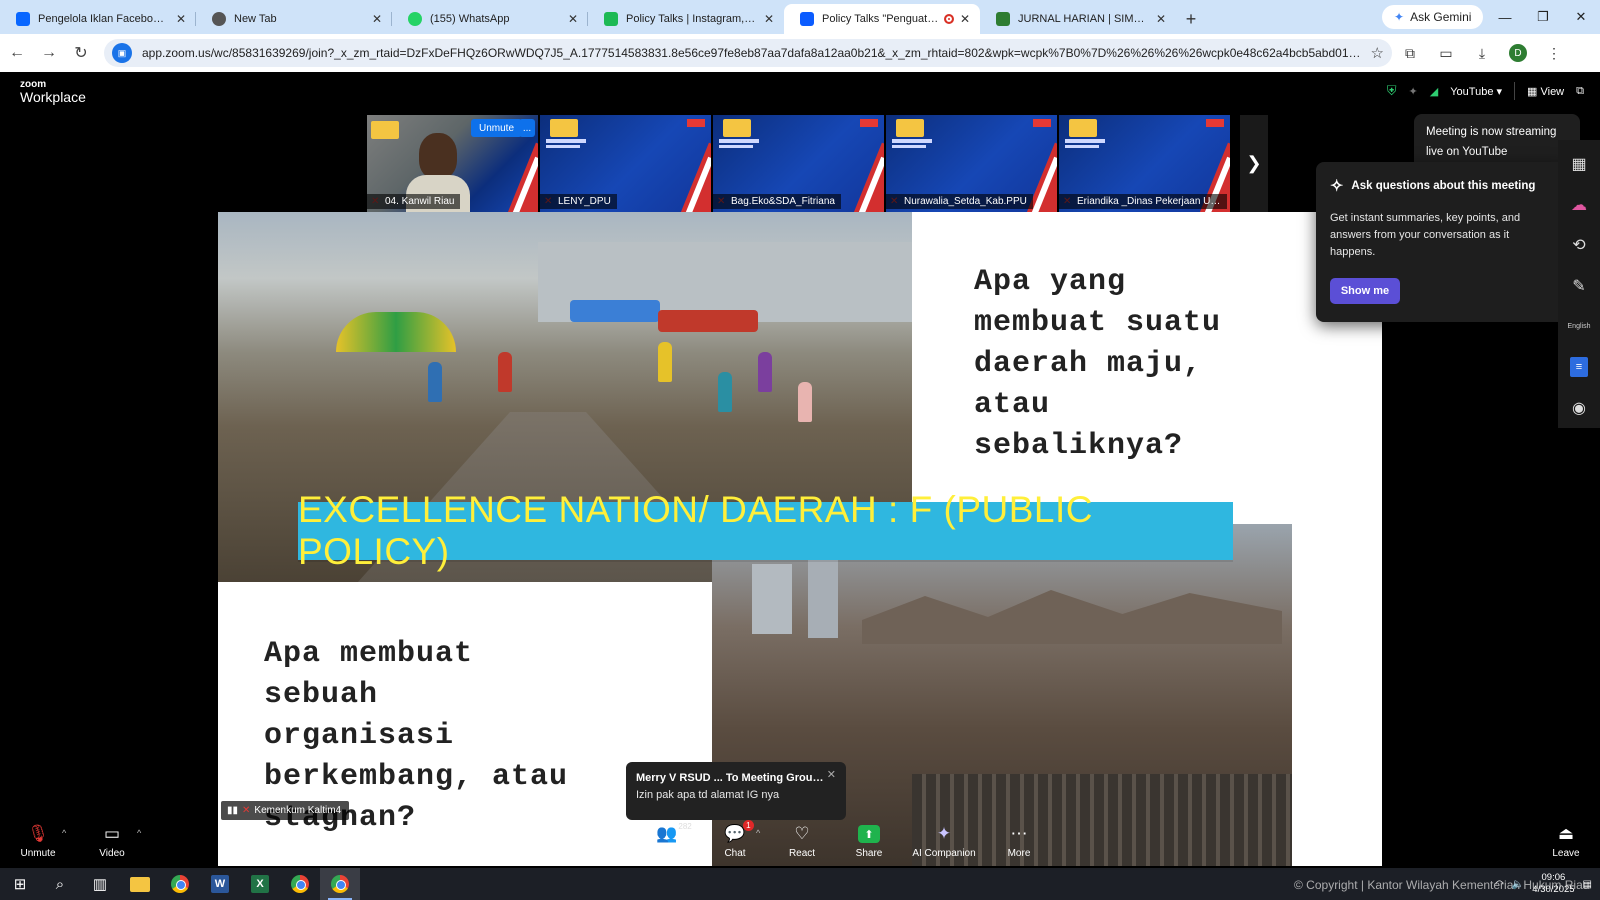 This screenshot has height=900, width=1600. What do you see at coordinates (1019, 845) in the screenshot?
I see `more-button: ⋯ More` at bounding box center [1019, 845].